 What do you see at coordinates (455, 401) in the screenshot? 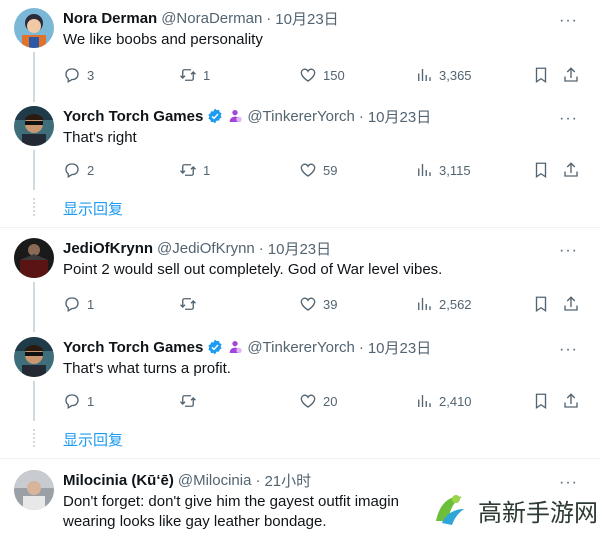
I see `view-count: 2,410` at bounding box center [455, 401].